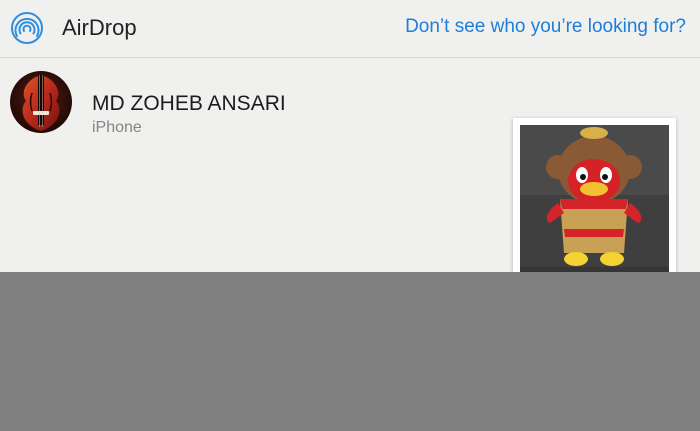 The width and height of the screenshot is (700, 431). What do you see at coordinates (545, 27) in the screenshot?
I see `help-link: Don’t see who you’re looking for?` at bounding box center [545, 27].